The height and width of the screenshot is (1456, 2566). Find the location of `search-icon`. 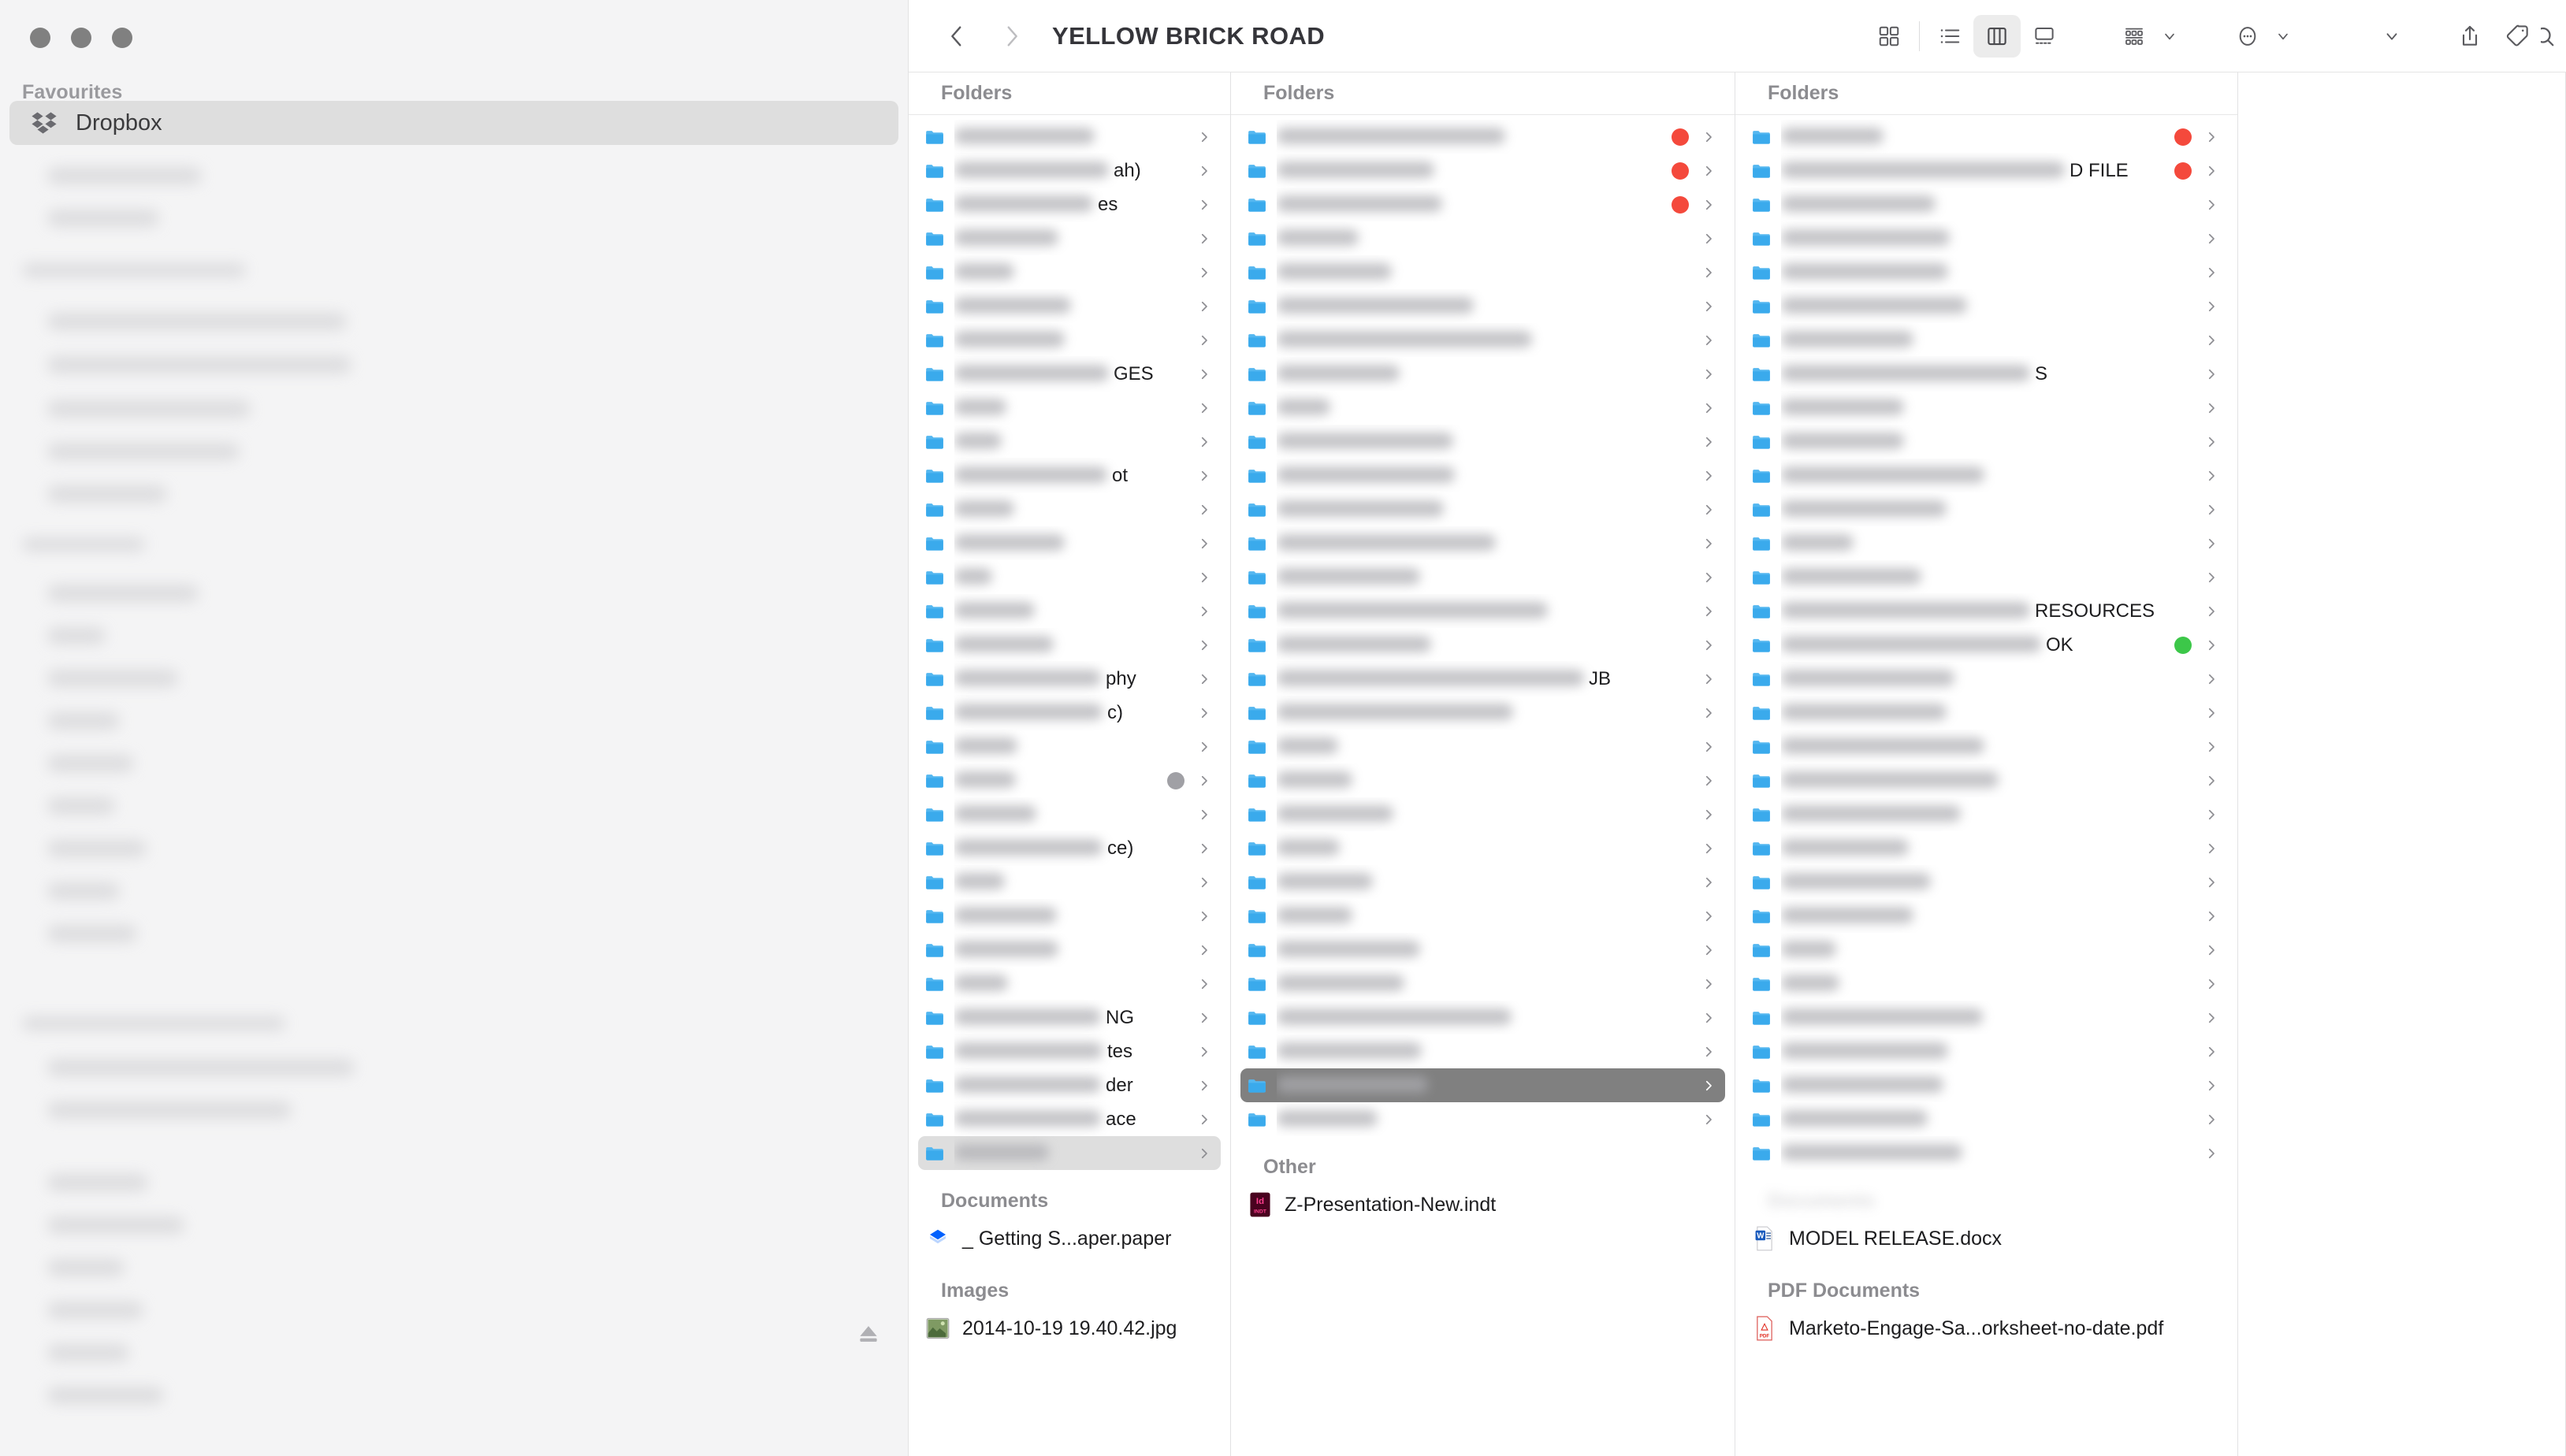

search-icon is located at coordinates (2550, 36).